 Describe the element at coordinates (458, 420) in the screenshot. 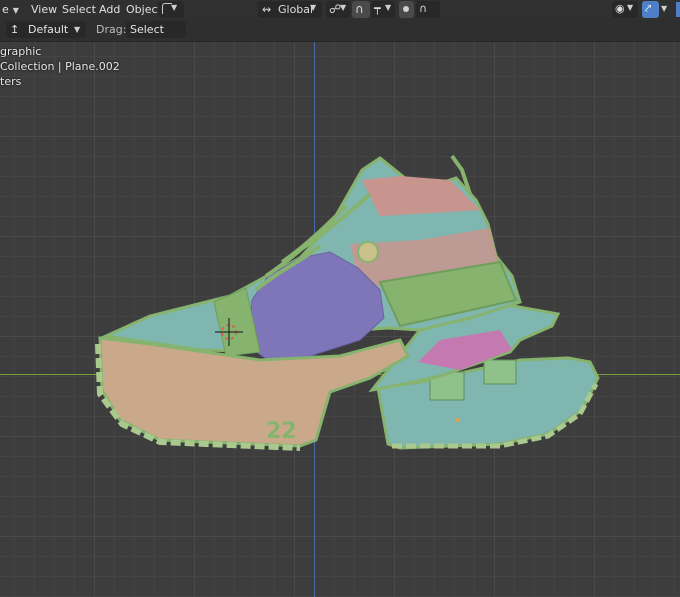

I see `origin-dot` at that location.